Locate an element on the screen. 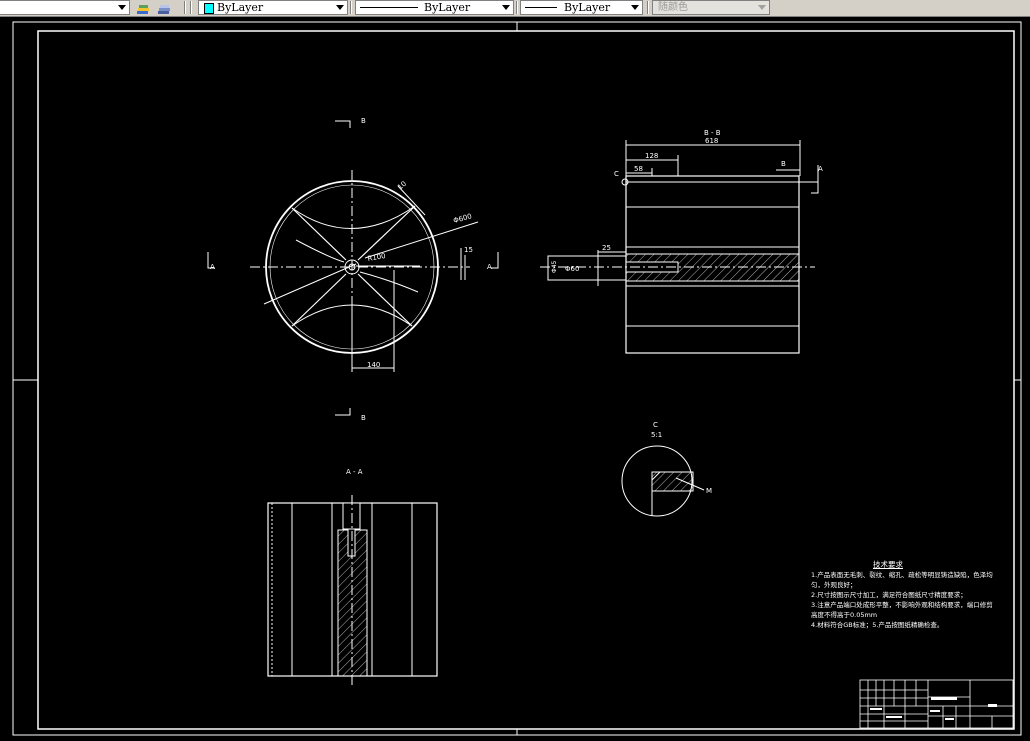 This screenshot has width=1030, height=741. detail-c-scale: 5:1 is located at coordinates (656, 435).